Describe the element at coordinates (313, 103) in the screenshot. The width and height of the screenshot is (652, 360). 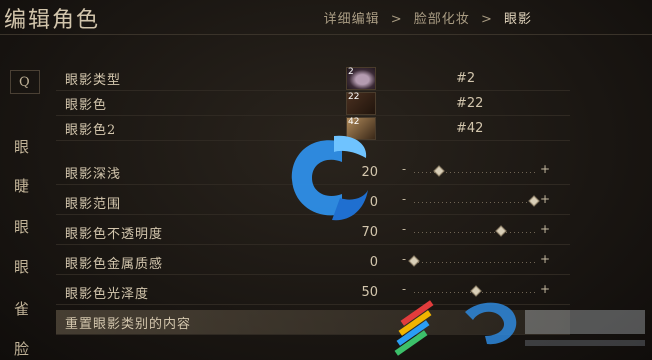
I see `row-eyeshadow-color: 眼影色 22 #22` at that location.